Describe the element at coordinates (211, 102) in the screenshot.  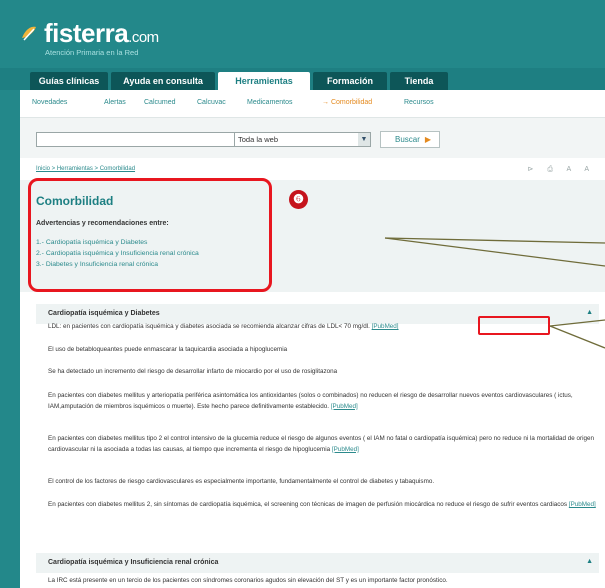
I see `subnav-calcuvac: Calcuvac` at that location.